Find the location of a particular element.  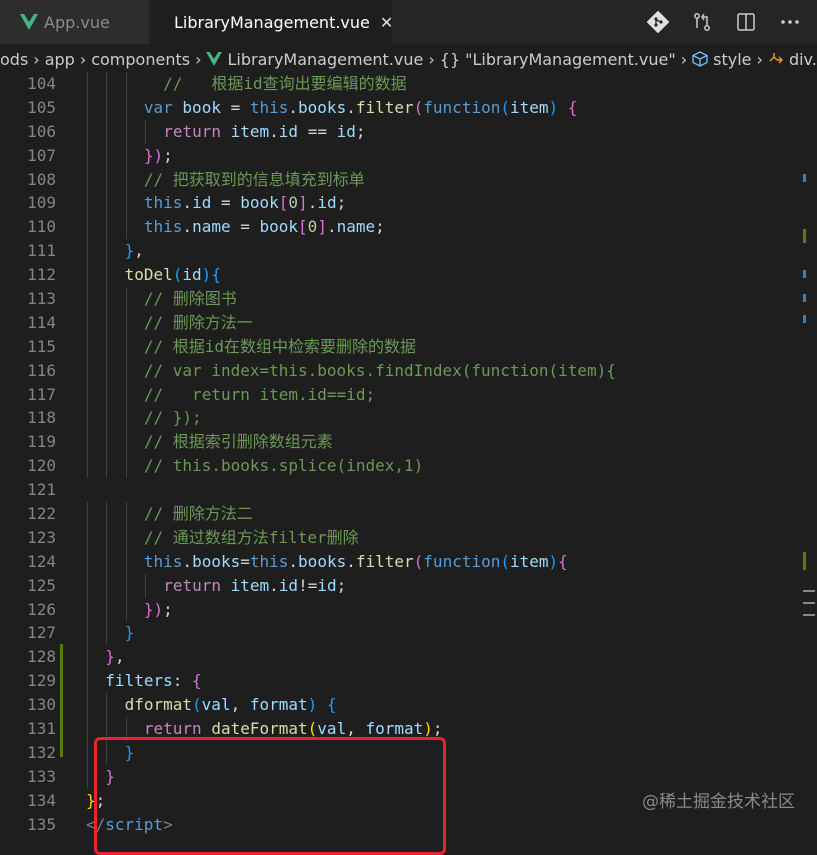

code-line: // 删除图书 is located at coordinates (441, 299).